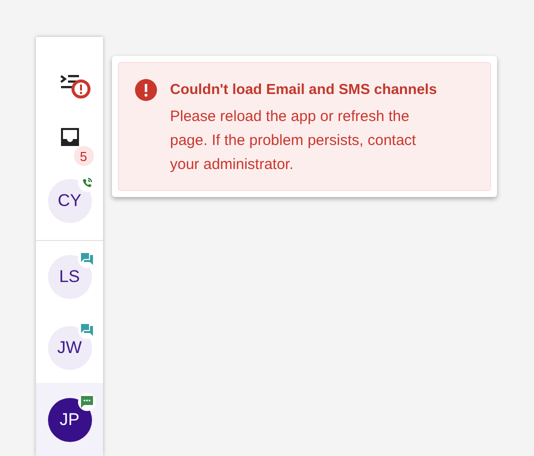 The height and width of the screenshot is (456, 534). Describe the element at coordinates (84, 156) in the screenshot. I see `count-badge: 5` at that location.